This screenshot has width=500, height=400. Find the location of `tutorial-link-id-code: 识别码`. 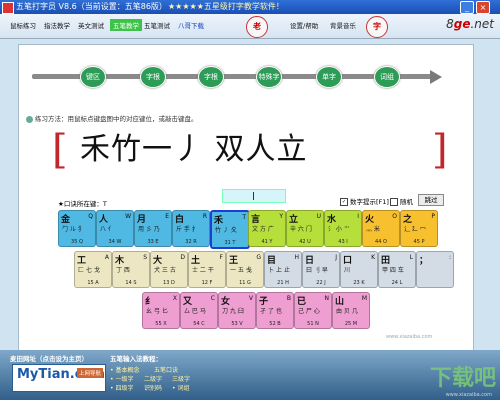

tutorial-link-id-code: 识别码 is located at coordinates (153, 387).